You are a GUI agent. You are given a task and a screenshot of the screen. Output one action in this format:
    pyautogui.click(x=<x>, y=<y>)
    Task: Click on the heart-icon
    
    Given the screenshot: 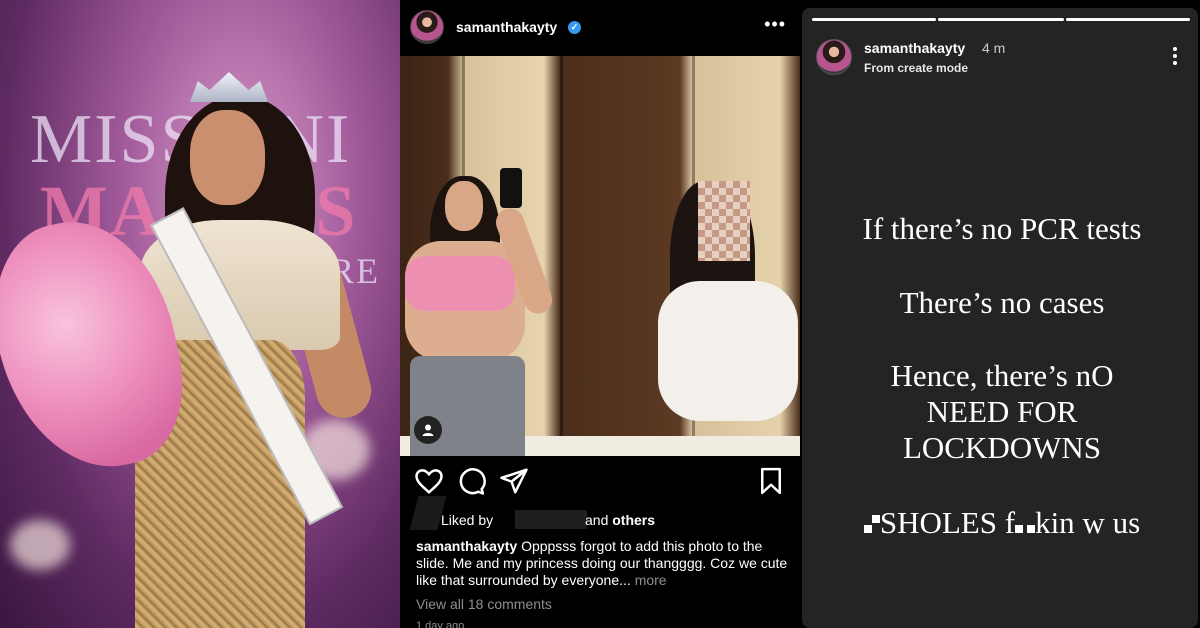 What is the action you would take?
    pyautogui.click(x=429, y=481)
    